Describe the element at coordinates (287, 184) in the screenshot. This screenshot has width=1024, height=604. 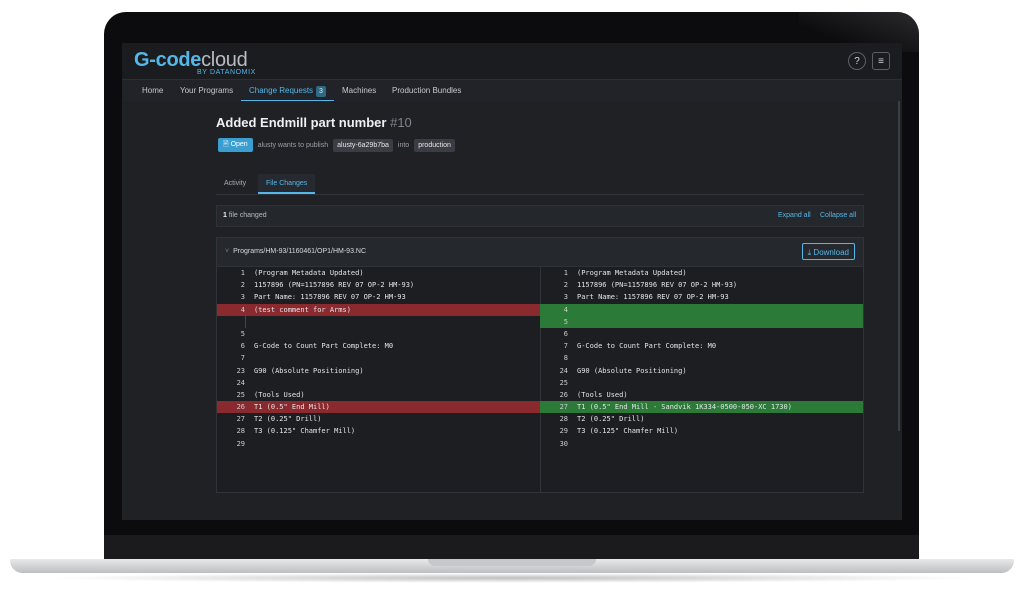
I see `tab-file-changes: File Changes` at that location.